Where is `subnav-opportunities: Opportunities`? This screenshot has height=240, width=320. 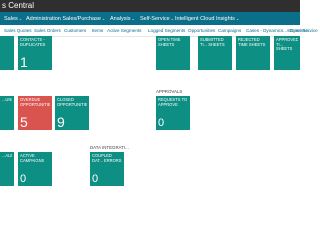 subnav-opportunities: Opportunities is located at coordinates (201, 30).